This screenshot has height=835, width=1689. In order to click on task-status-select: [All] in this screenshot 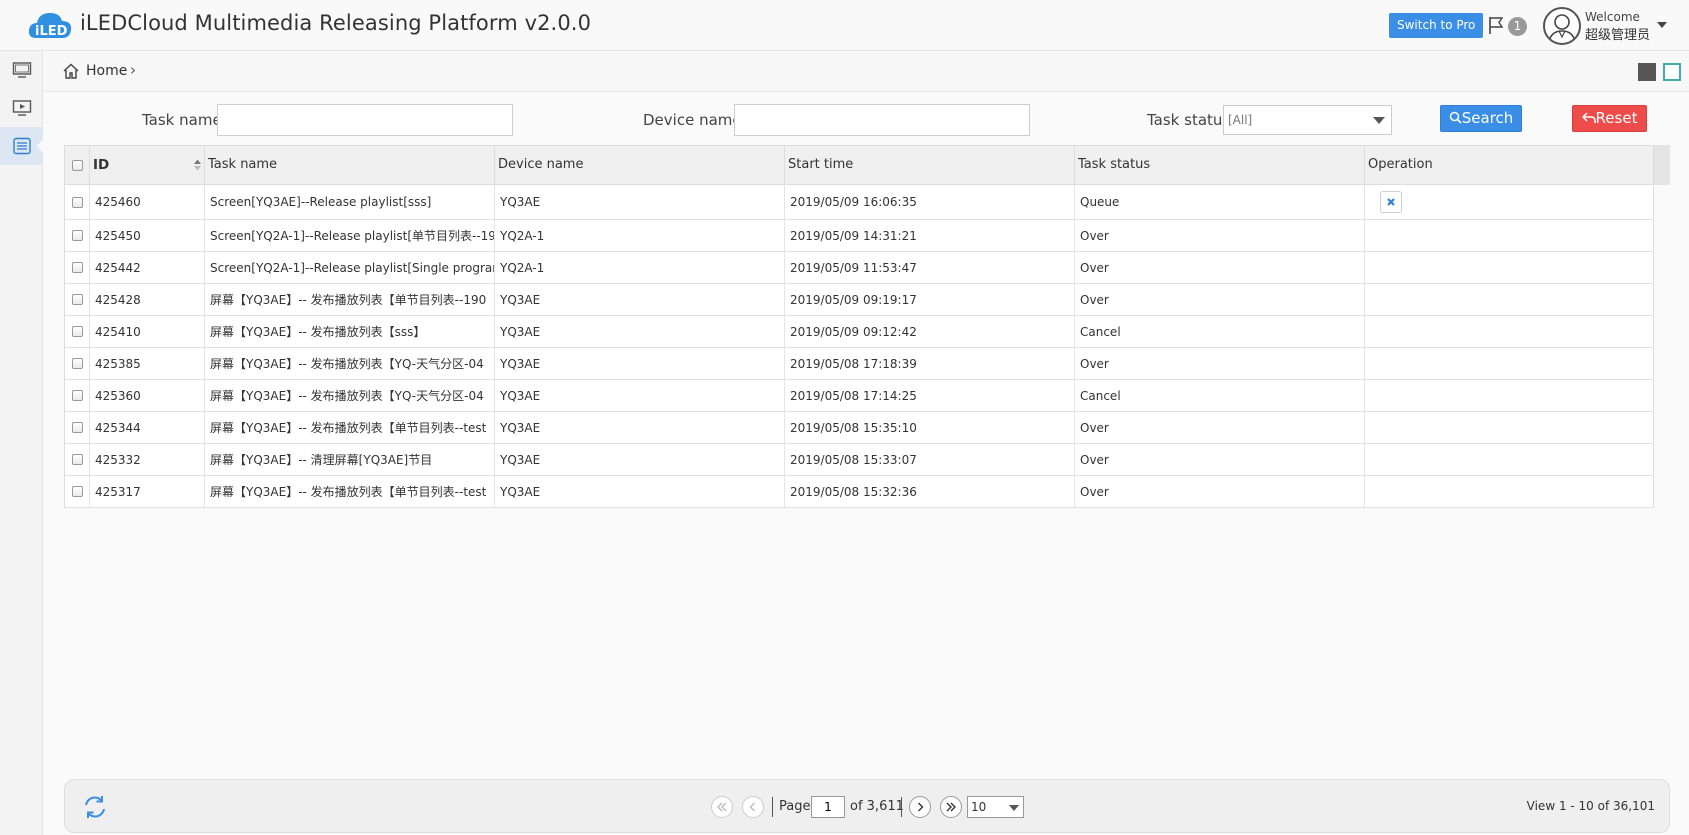, I will do `click(1307, 120)`.